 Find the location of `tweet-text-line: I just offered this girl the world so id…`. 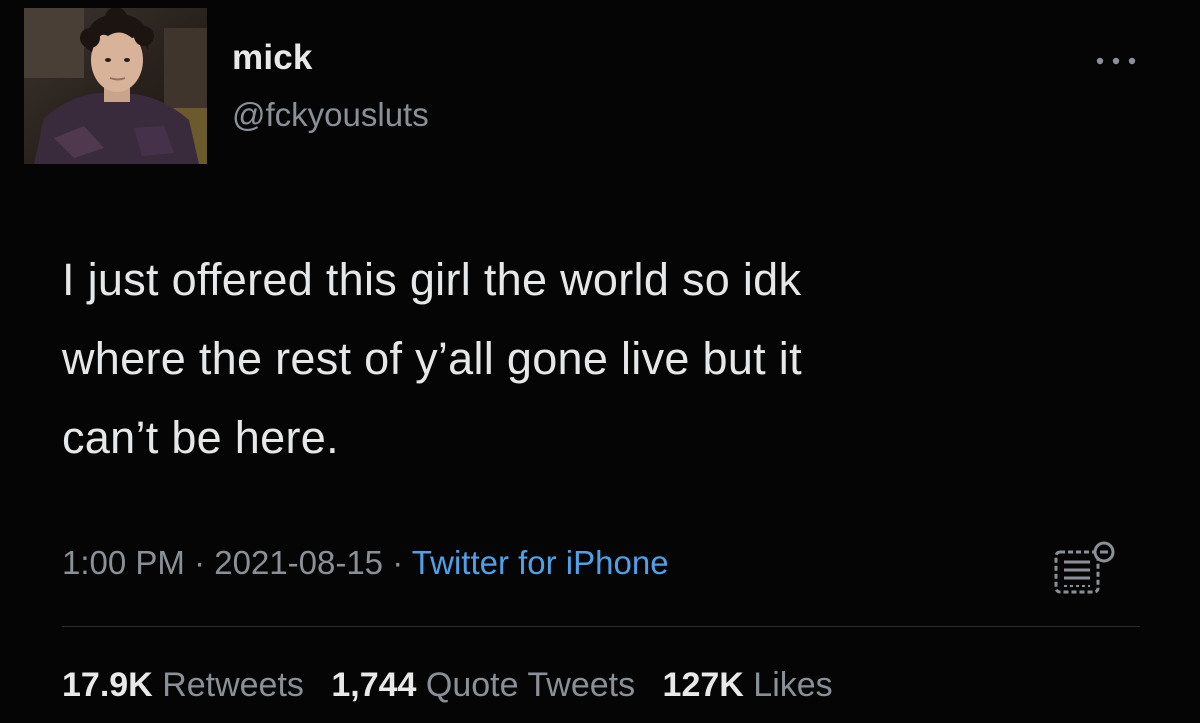

tweet-text-line: I just offered this girl the world so id… is located at coordinates (432, 279).